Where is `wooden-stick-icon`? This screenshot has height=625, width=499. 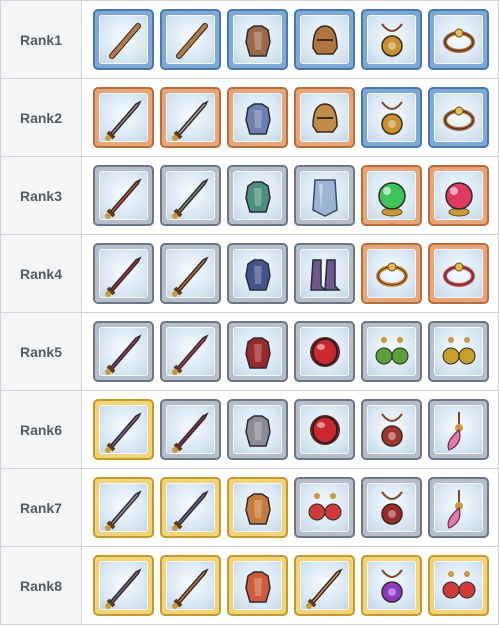 wooden-stick-icon is located at coordinates (124, 40).